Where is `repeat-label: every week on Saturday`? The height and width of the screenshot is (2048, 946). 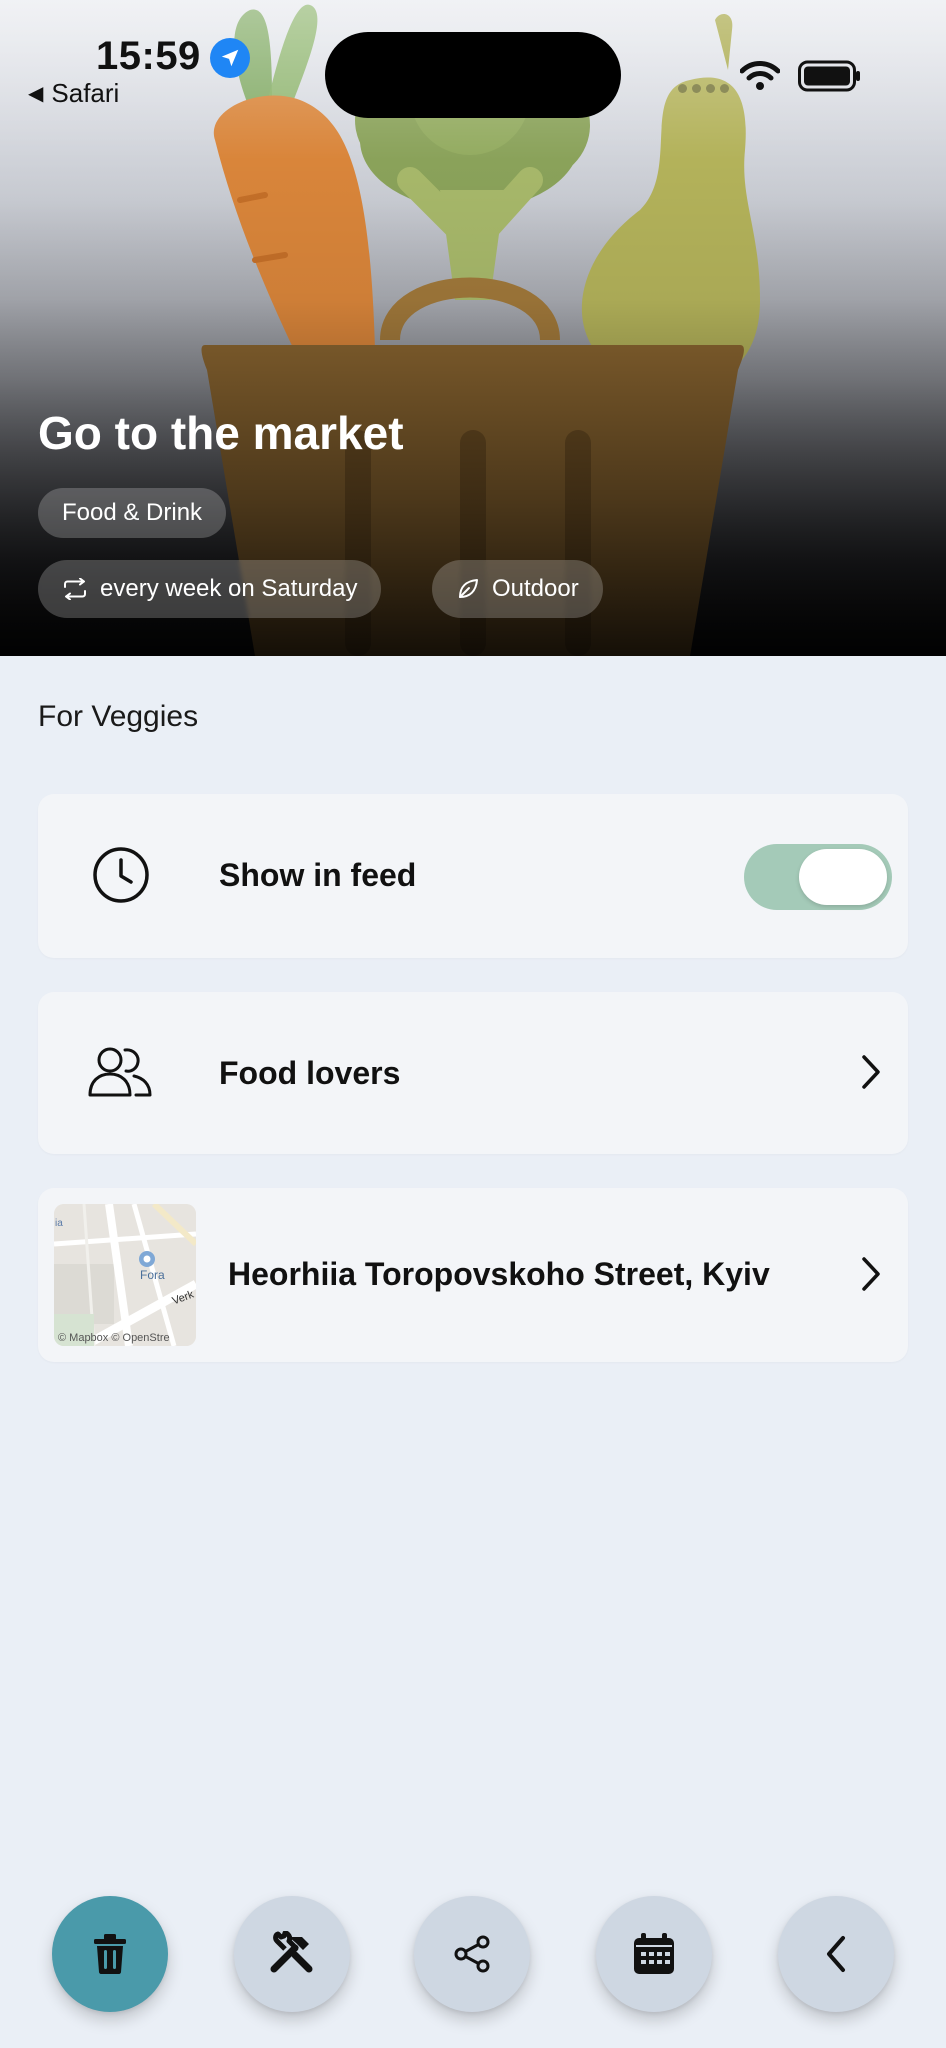
repeat-label: every week on Saturday is located at coordinates (229, 588).